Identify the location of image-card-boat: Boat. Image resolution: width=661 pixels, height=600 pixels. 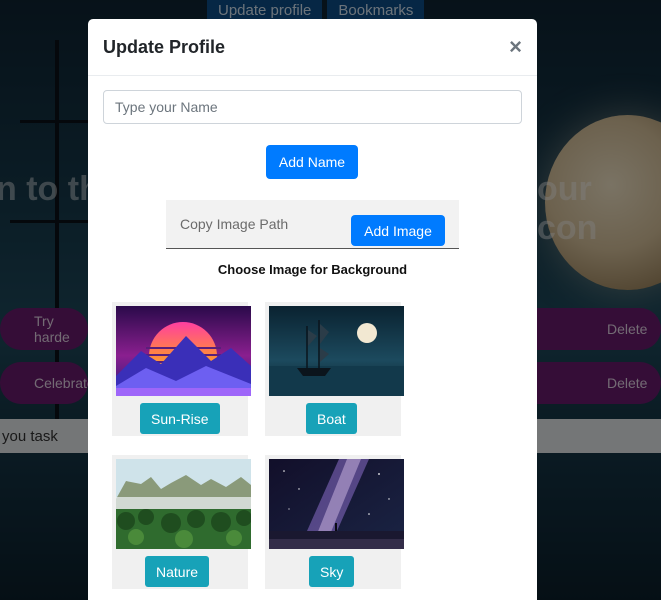
(334, 369).